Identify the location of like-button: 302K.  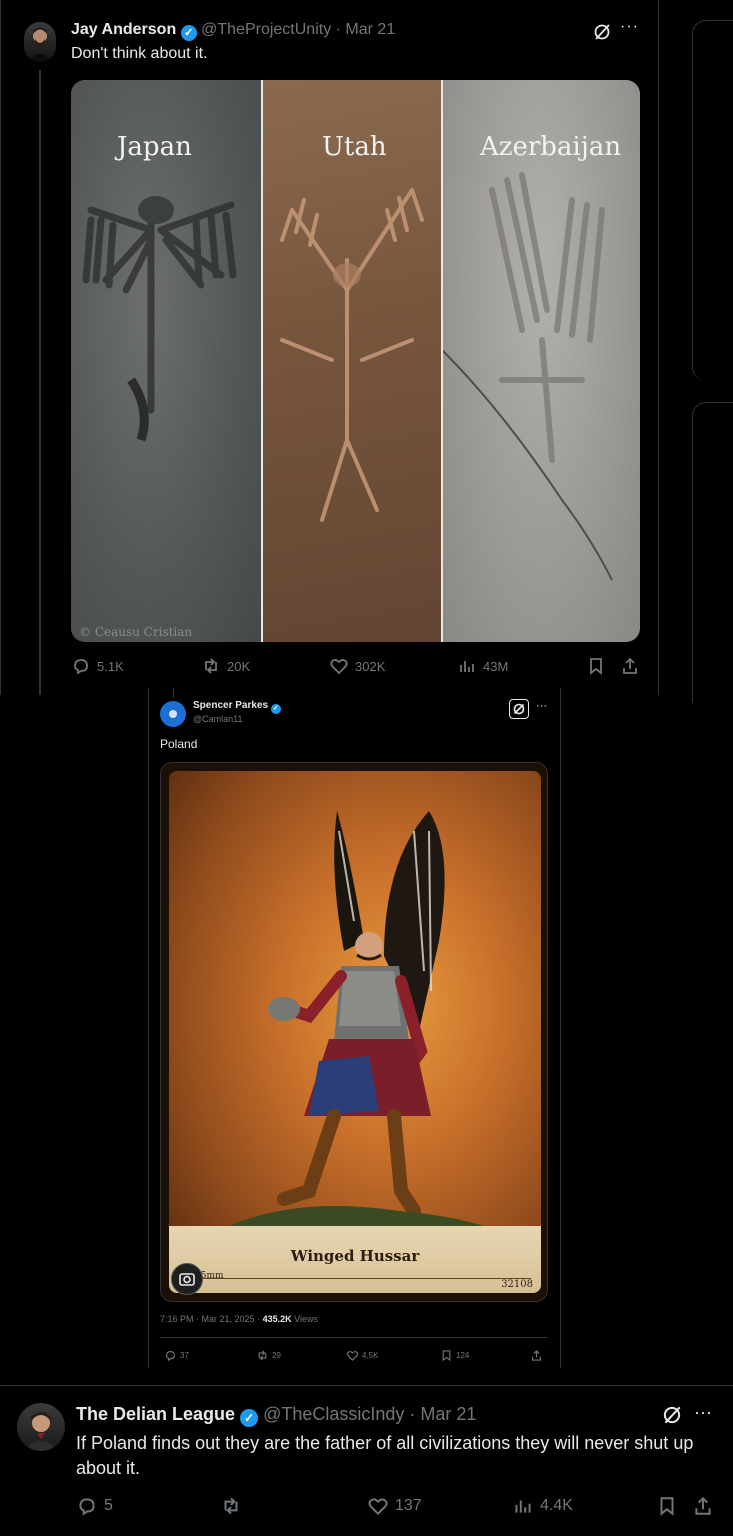
(357, 666).